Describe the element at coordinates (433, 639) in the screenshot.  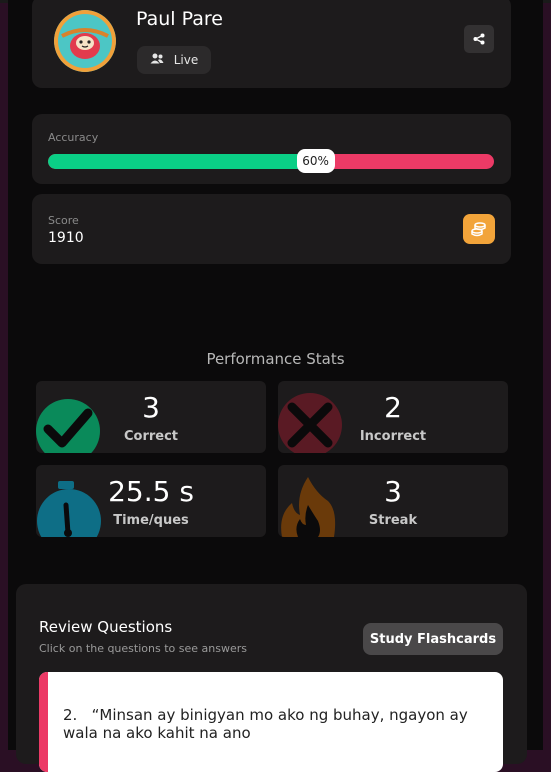
I see `study-flashcards-button: Study Flashcards` at that location.